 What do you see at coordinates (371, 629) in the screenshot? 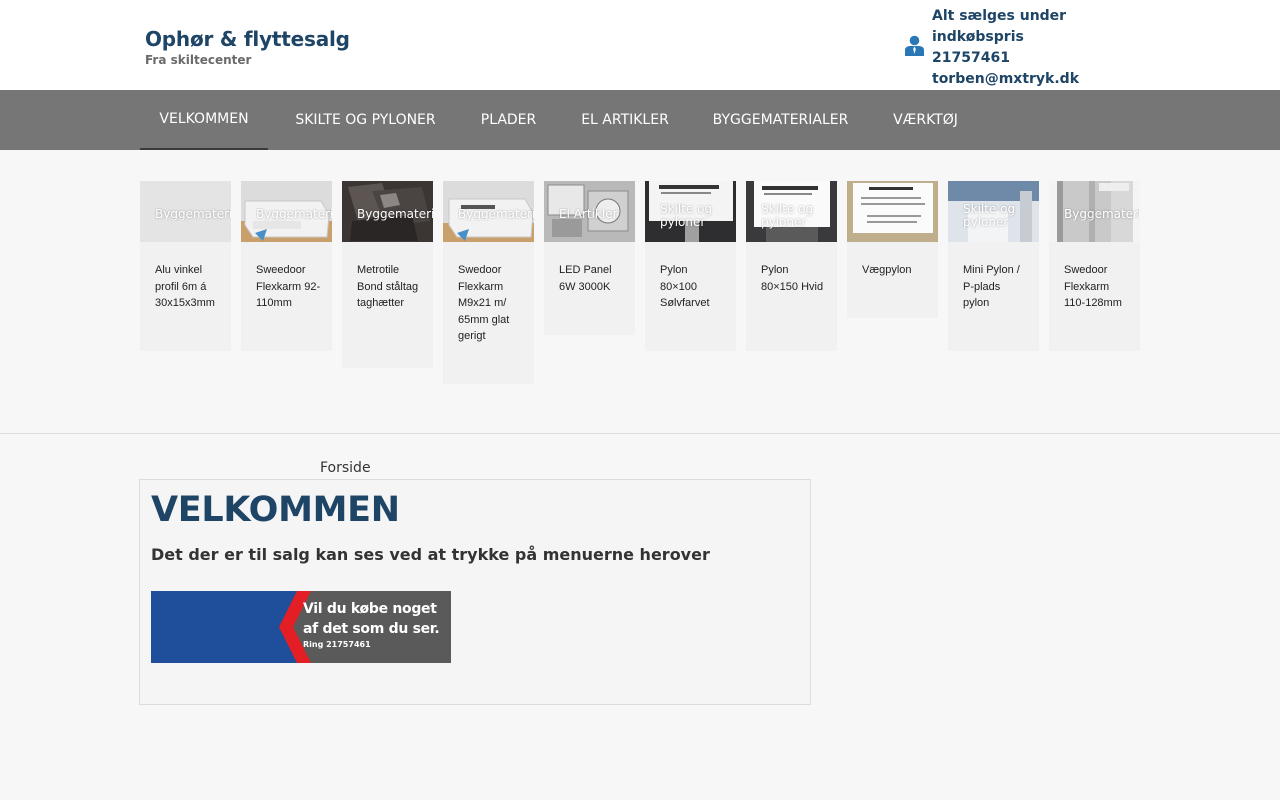
I see `banner-line: af det som du ser.` at bounding box center [371, 629].